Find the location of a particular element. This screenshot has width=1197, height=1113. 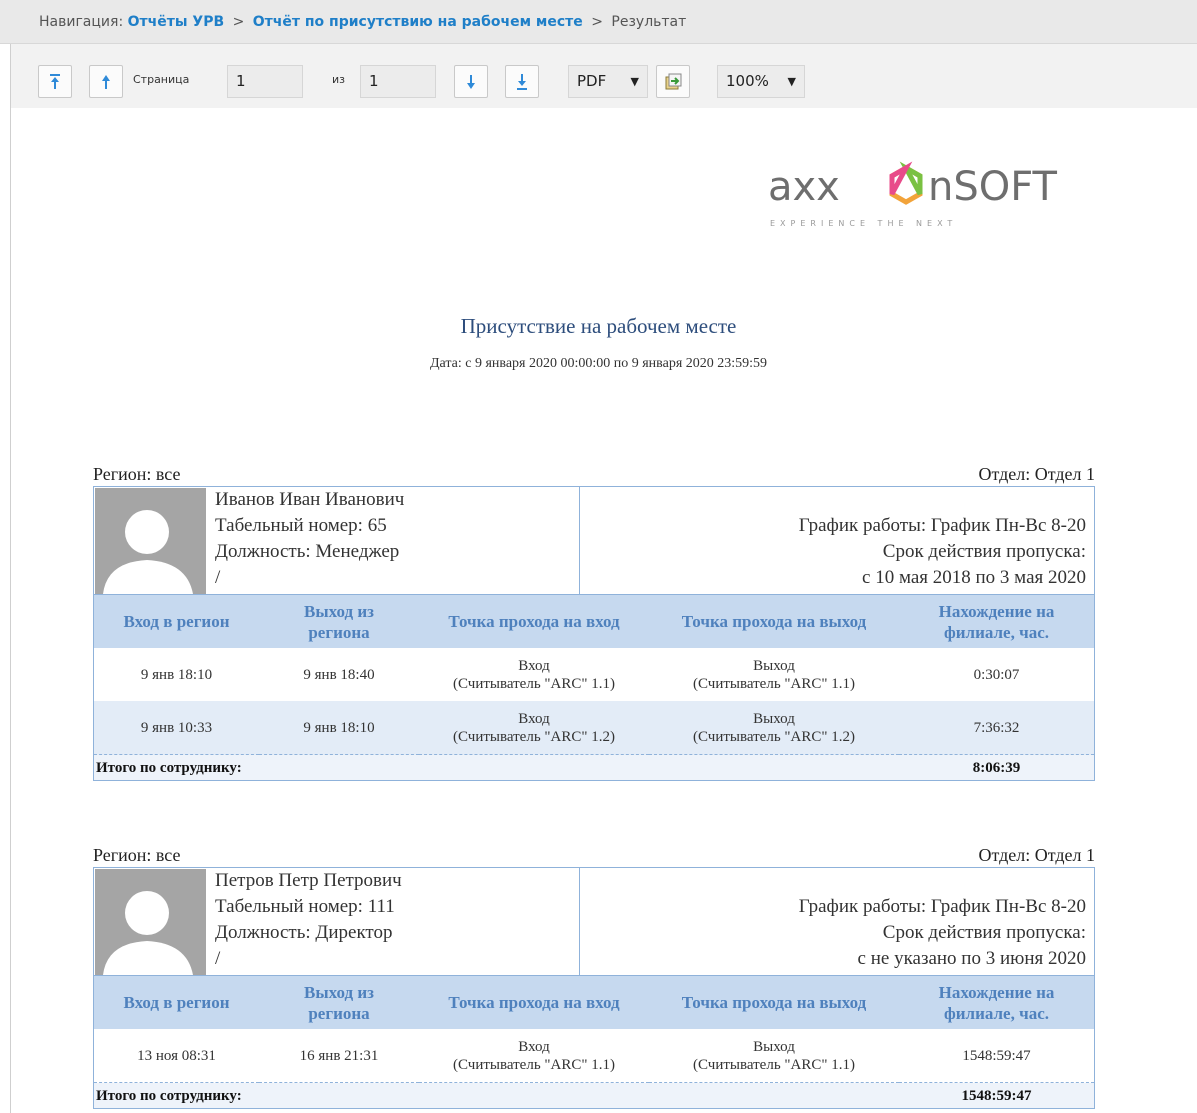

page-number-input: 1 is located at coordinates (265, 81).